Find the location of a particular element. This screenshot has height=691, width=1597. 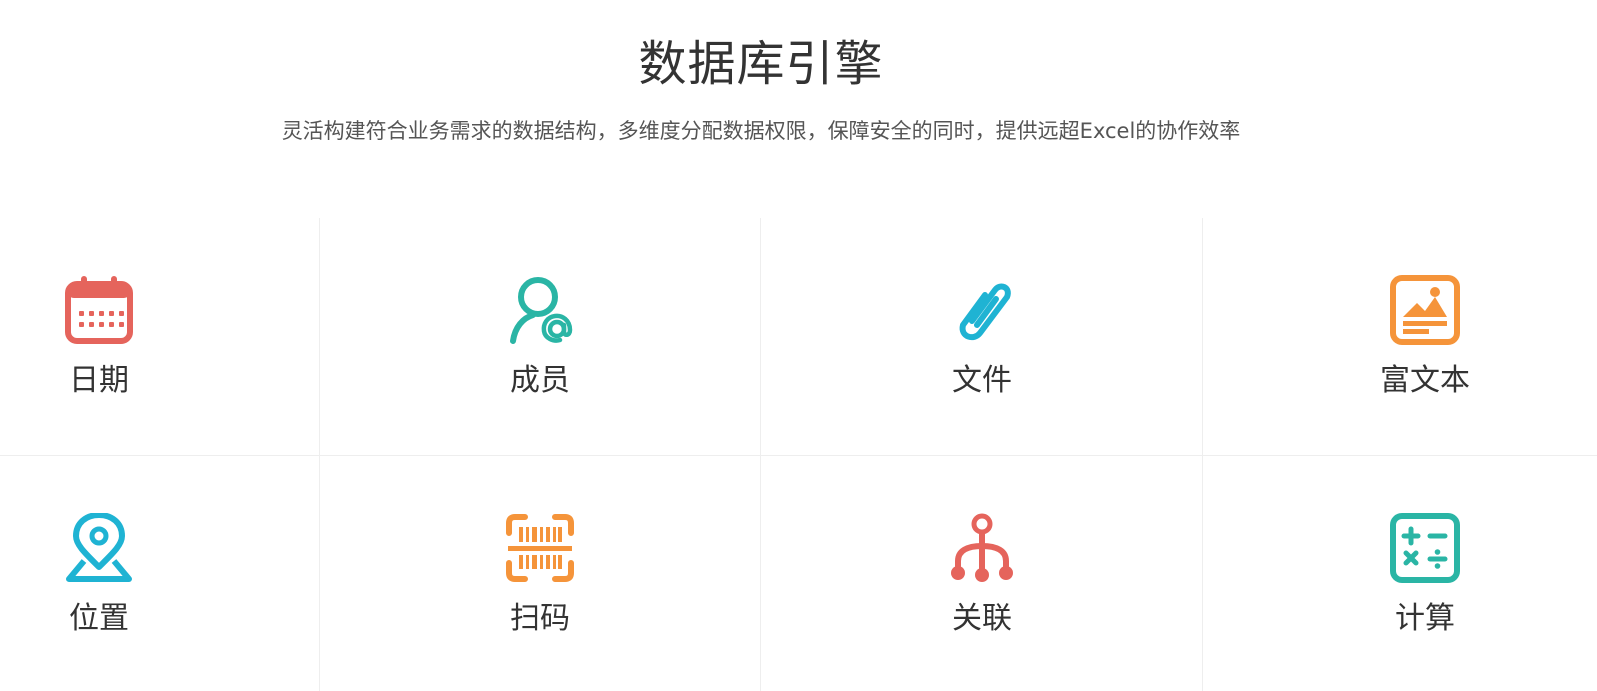

feature-label: 关联 is located at coordinates (982, 618).